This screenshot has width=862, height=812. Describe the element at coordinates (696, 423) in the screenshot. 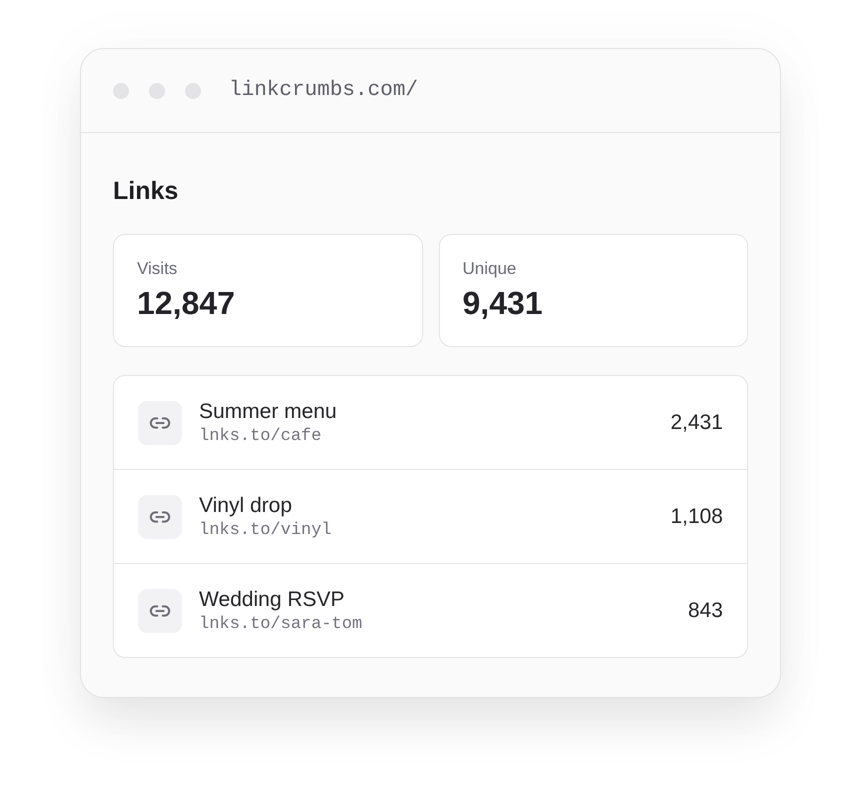

I see `visit-count: 2,431` at that location.